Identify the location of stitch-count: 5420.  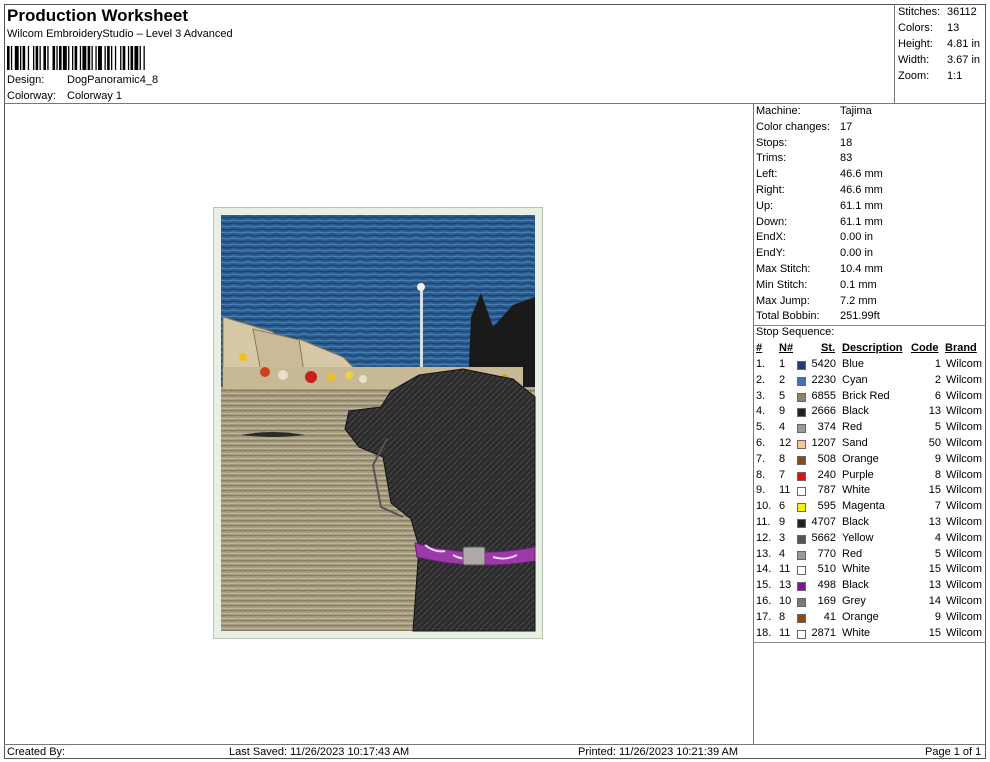
(823, 364).